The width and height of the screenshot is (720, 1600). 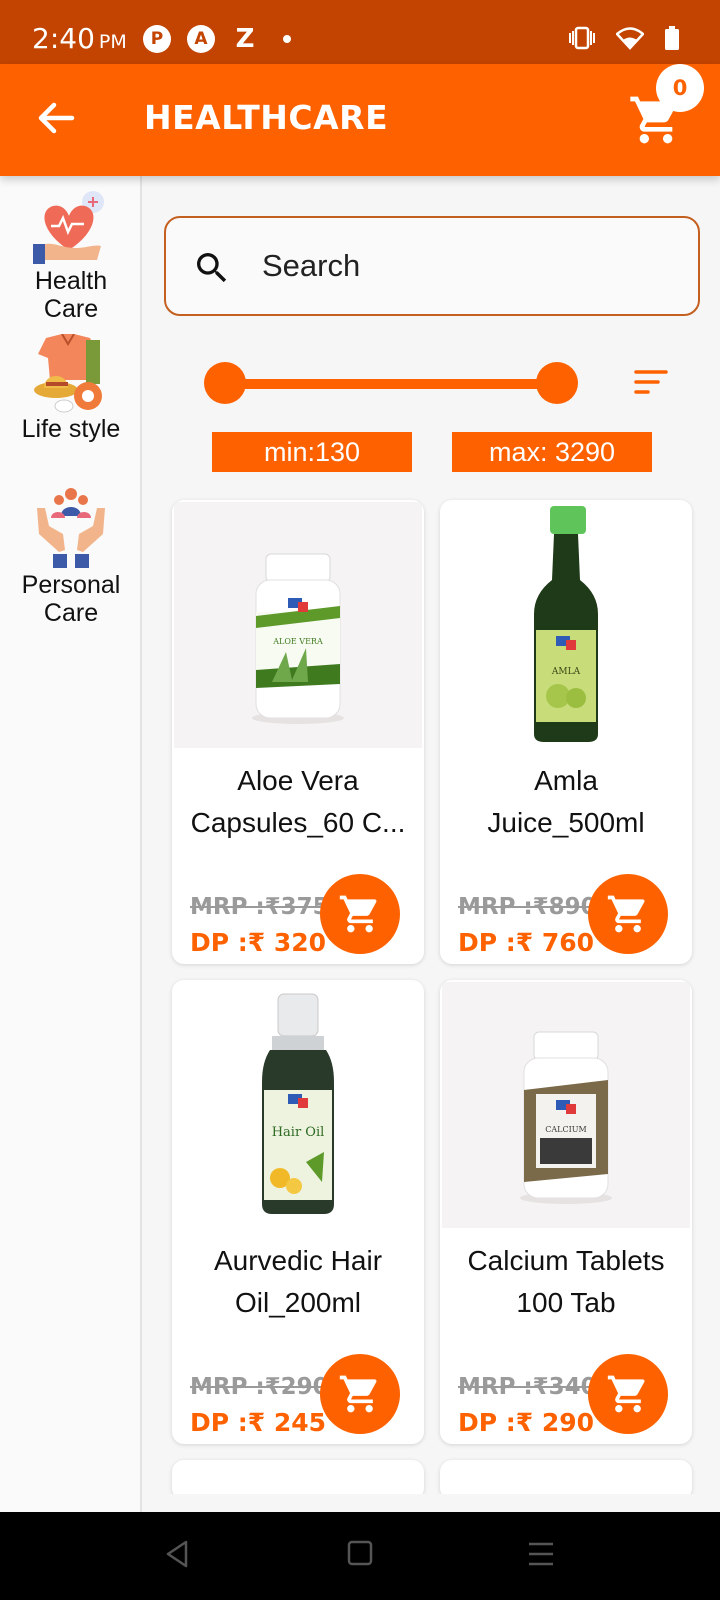 I want to click on page-title: HEALTHCARE, so click(x=266, y=117).